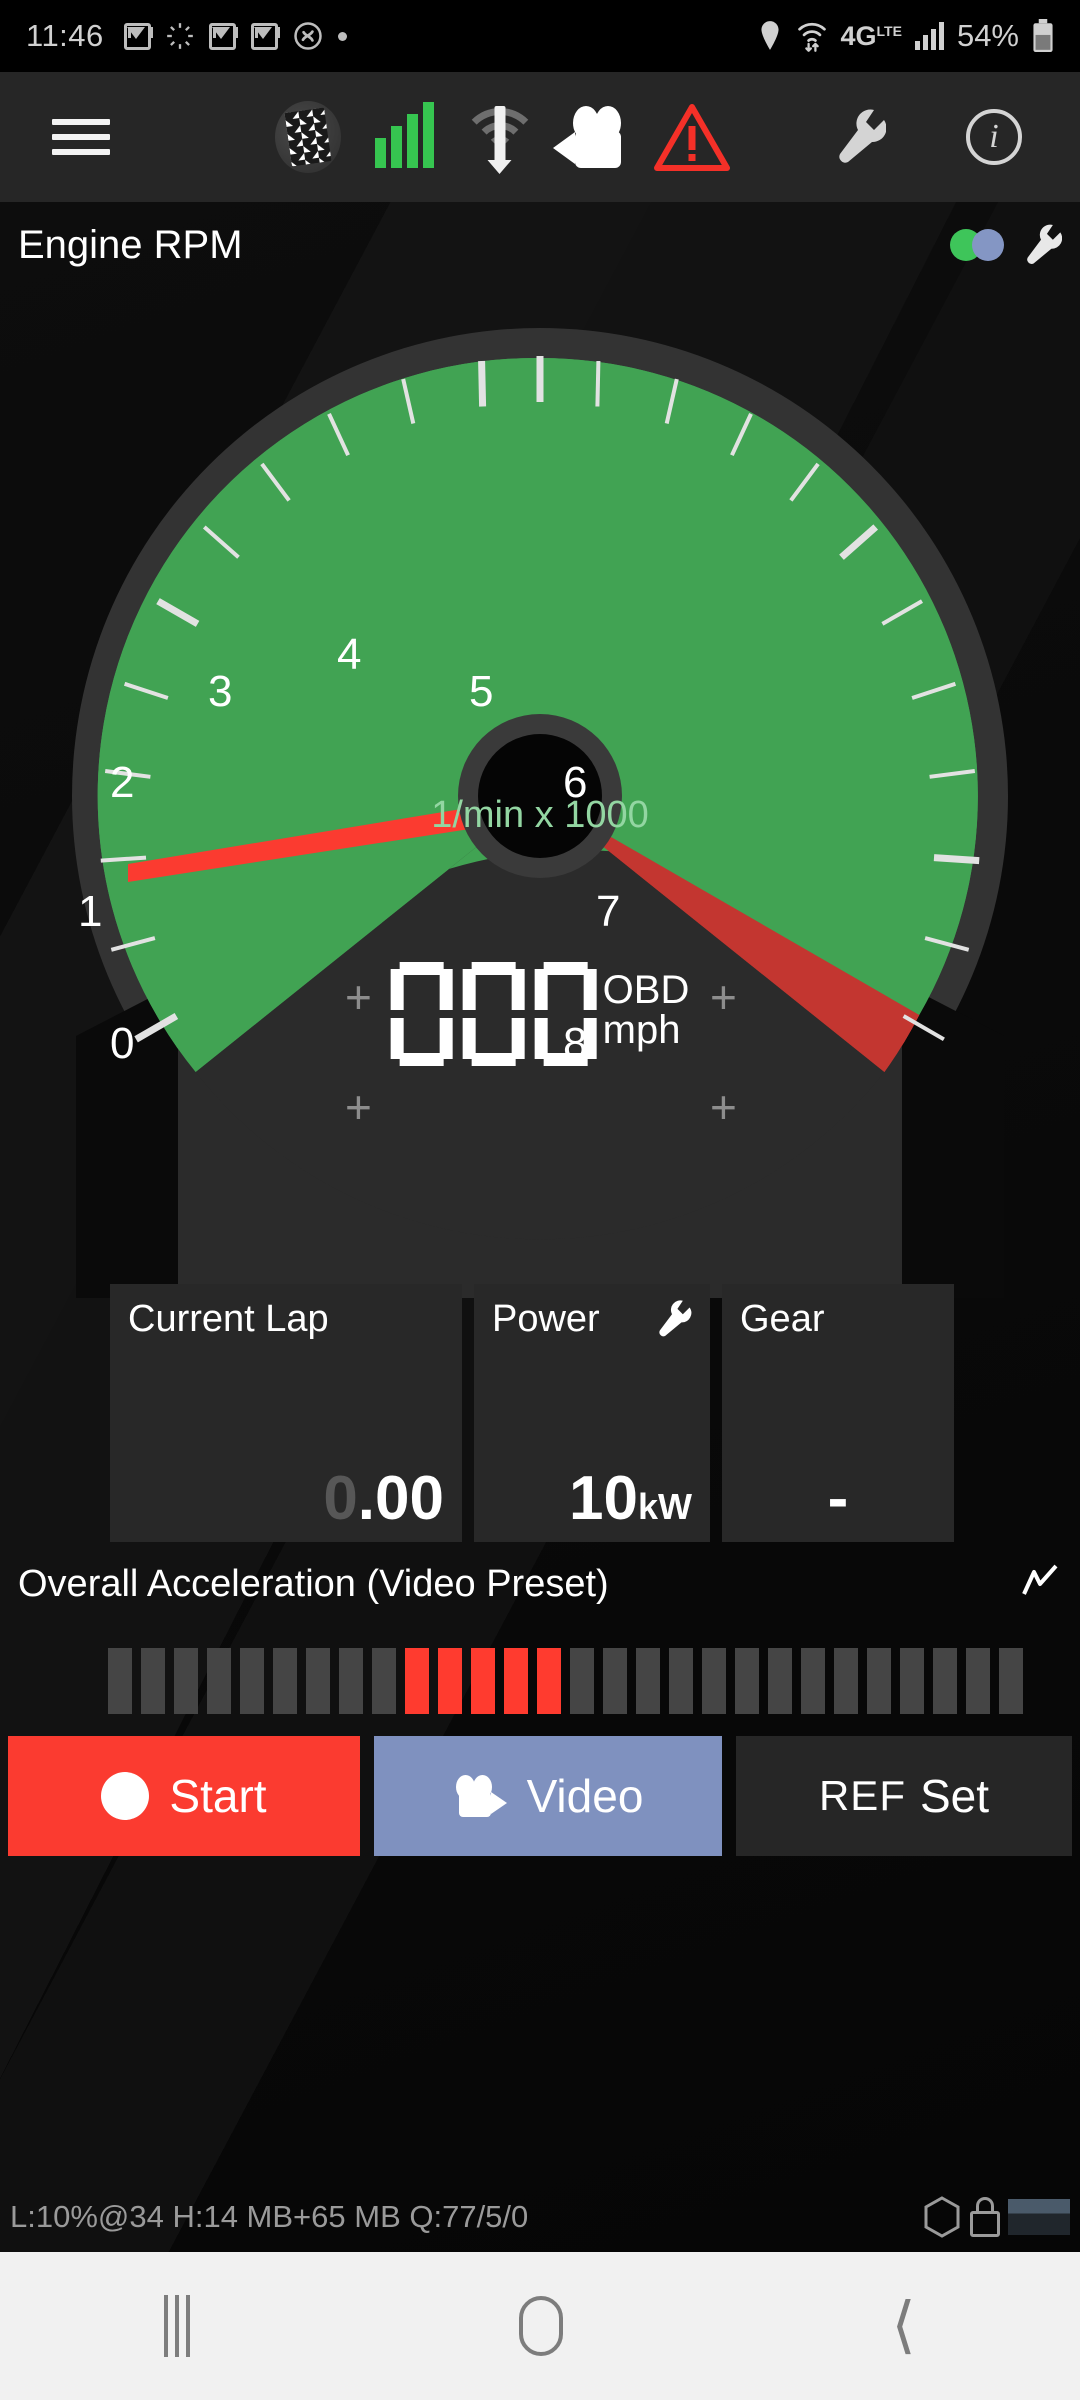 This screenshot has width=1080, height=2400. Describe the element at coordinates (500, 137) in the screenshot. I see `gps-wifi-icon` at that location.